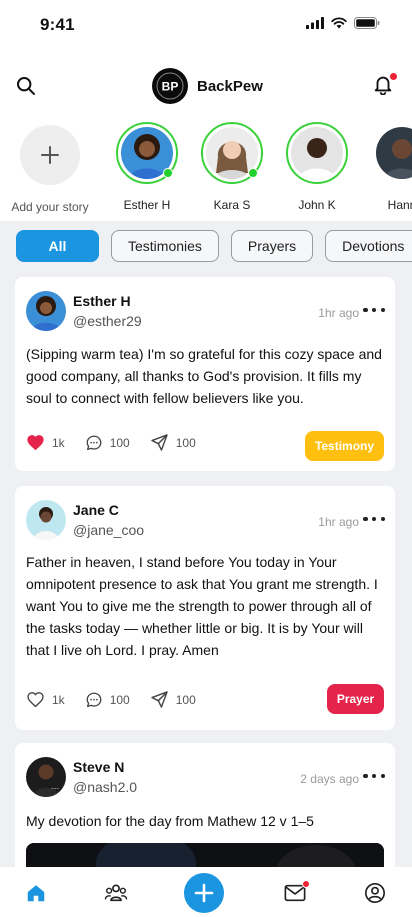 This screenshot has height=917, width=412. I want to click on filter-all: All, so click(57, 246).